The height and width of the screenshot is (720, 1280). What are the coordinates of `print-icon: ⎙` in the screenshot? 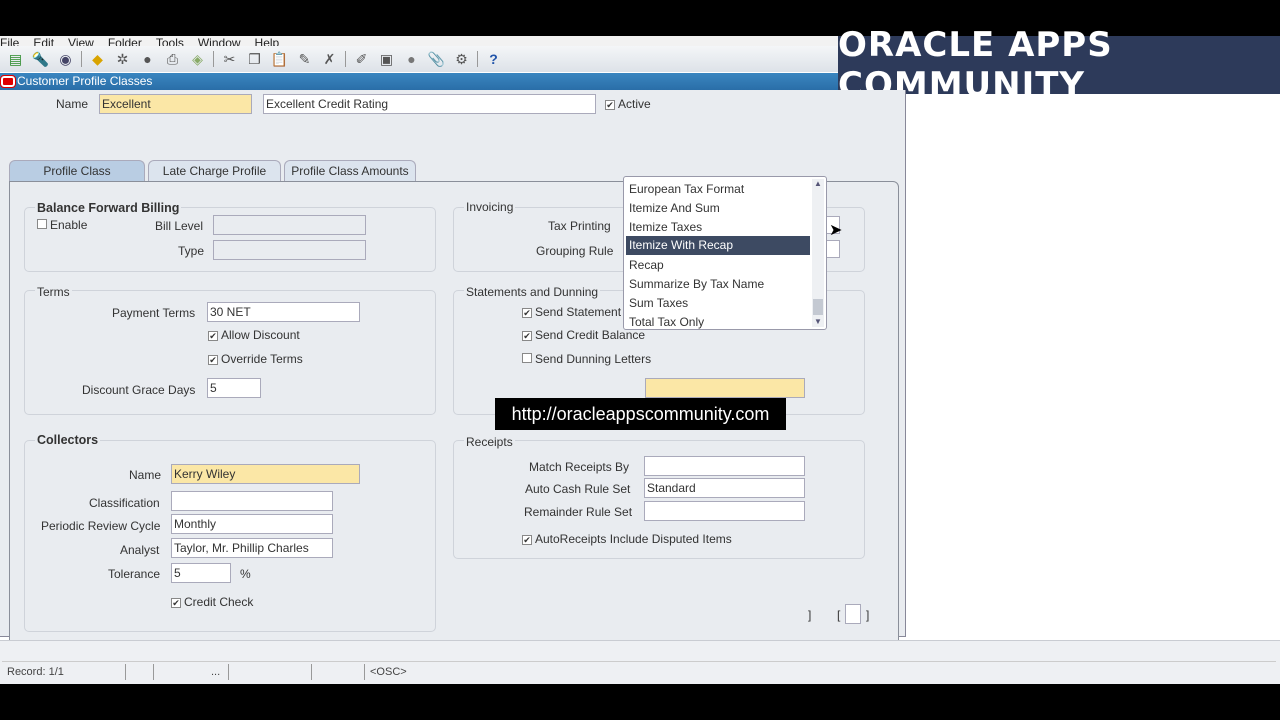 It's located at (172, 59).